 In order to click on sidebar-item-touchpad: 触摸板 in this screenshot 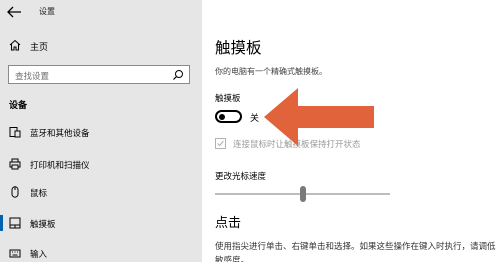, I will do `click(101, 223)`.